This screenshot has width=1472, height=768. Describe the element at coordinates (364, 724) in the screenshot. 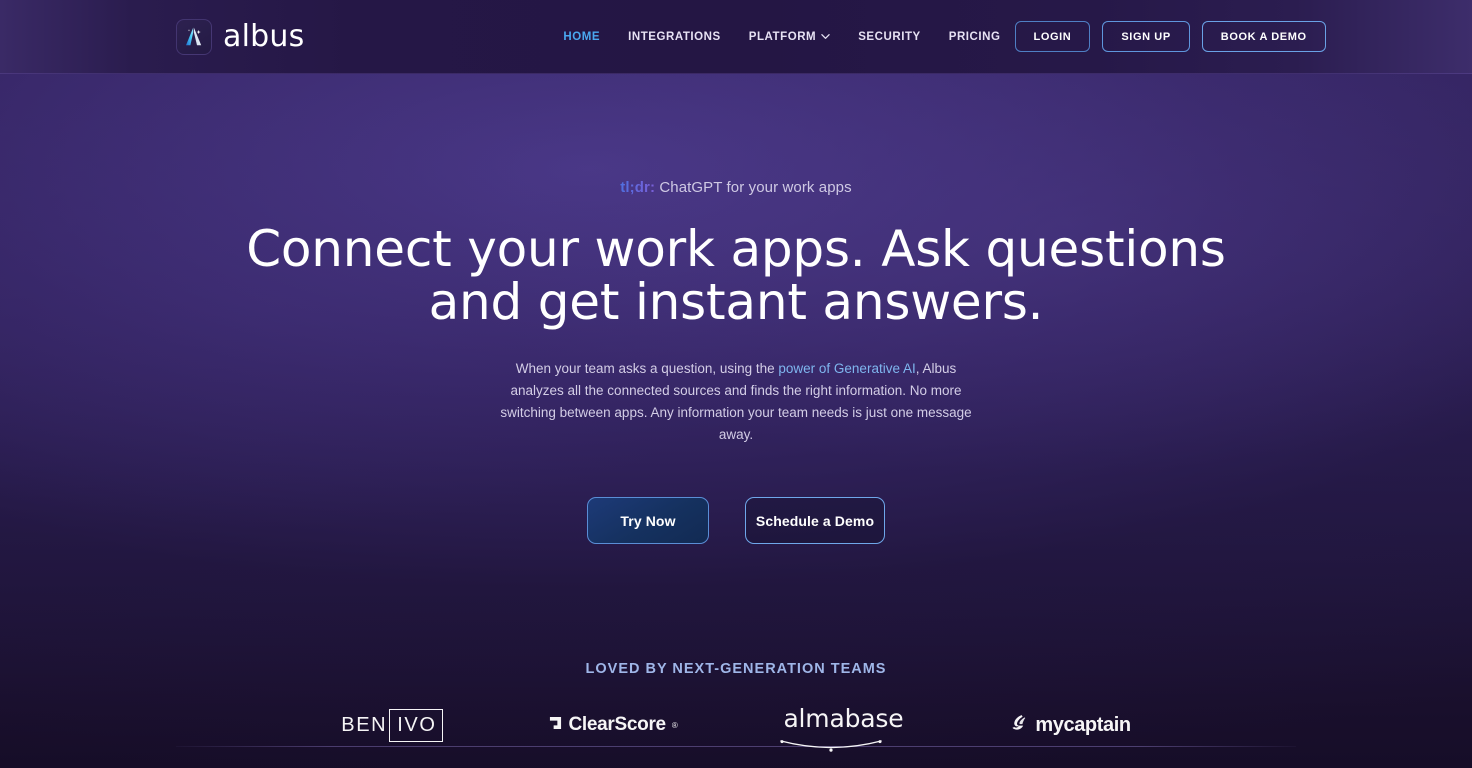

I see `benivo-logo-part-a: BEN` at that location.